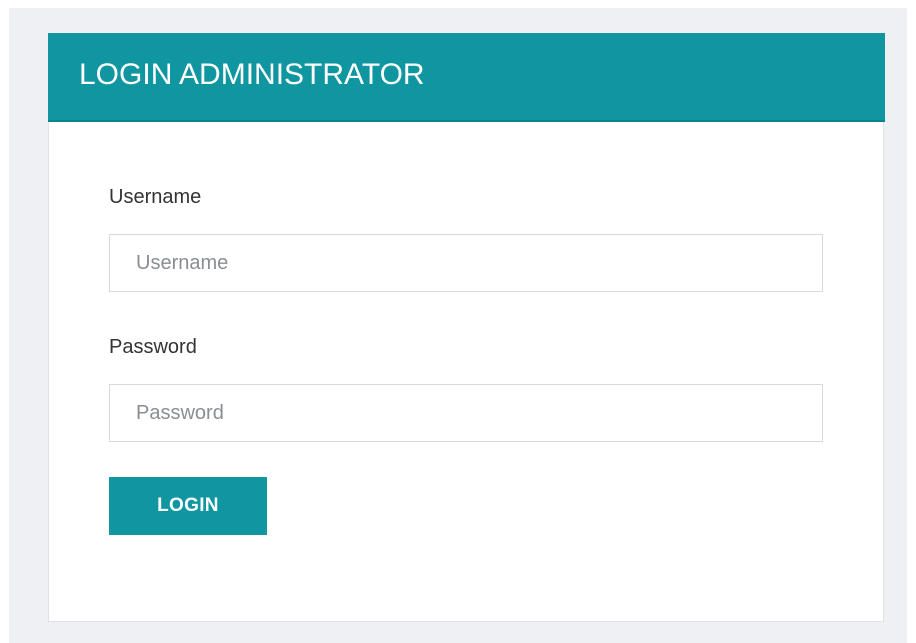 The height and width of the screenshot is (643, 916). I want to click on login-button: LOGIN, so click(188, 506).